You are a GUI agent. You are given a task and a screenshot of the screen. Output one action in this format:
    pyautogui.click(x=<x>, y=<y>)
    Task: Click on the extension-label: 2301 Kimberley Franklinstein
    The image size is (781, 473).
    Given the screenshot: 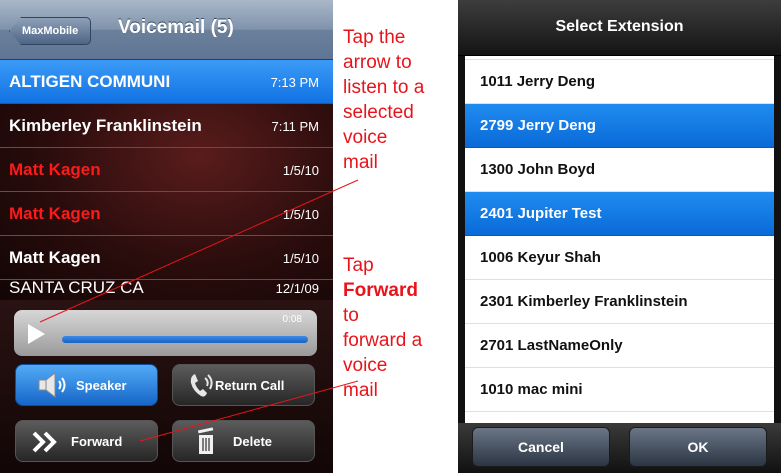 What is the action you would take?
    pyautogui.click(x=584, y=301)
    